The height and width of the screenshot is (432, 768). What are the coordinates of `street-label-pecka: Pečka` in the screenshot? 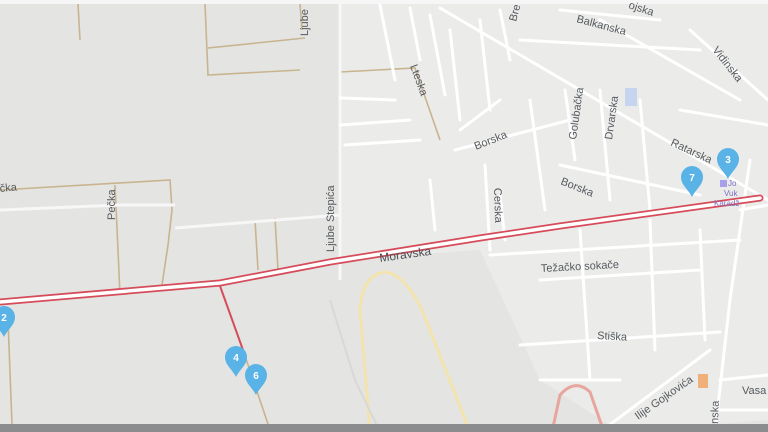 It's located at (112, 204).